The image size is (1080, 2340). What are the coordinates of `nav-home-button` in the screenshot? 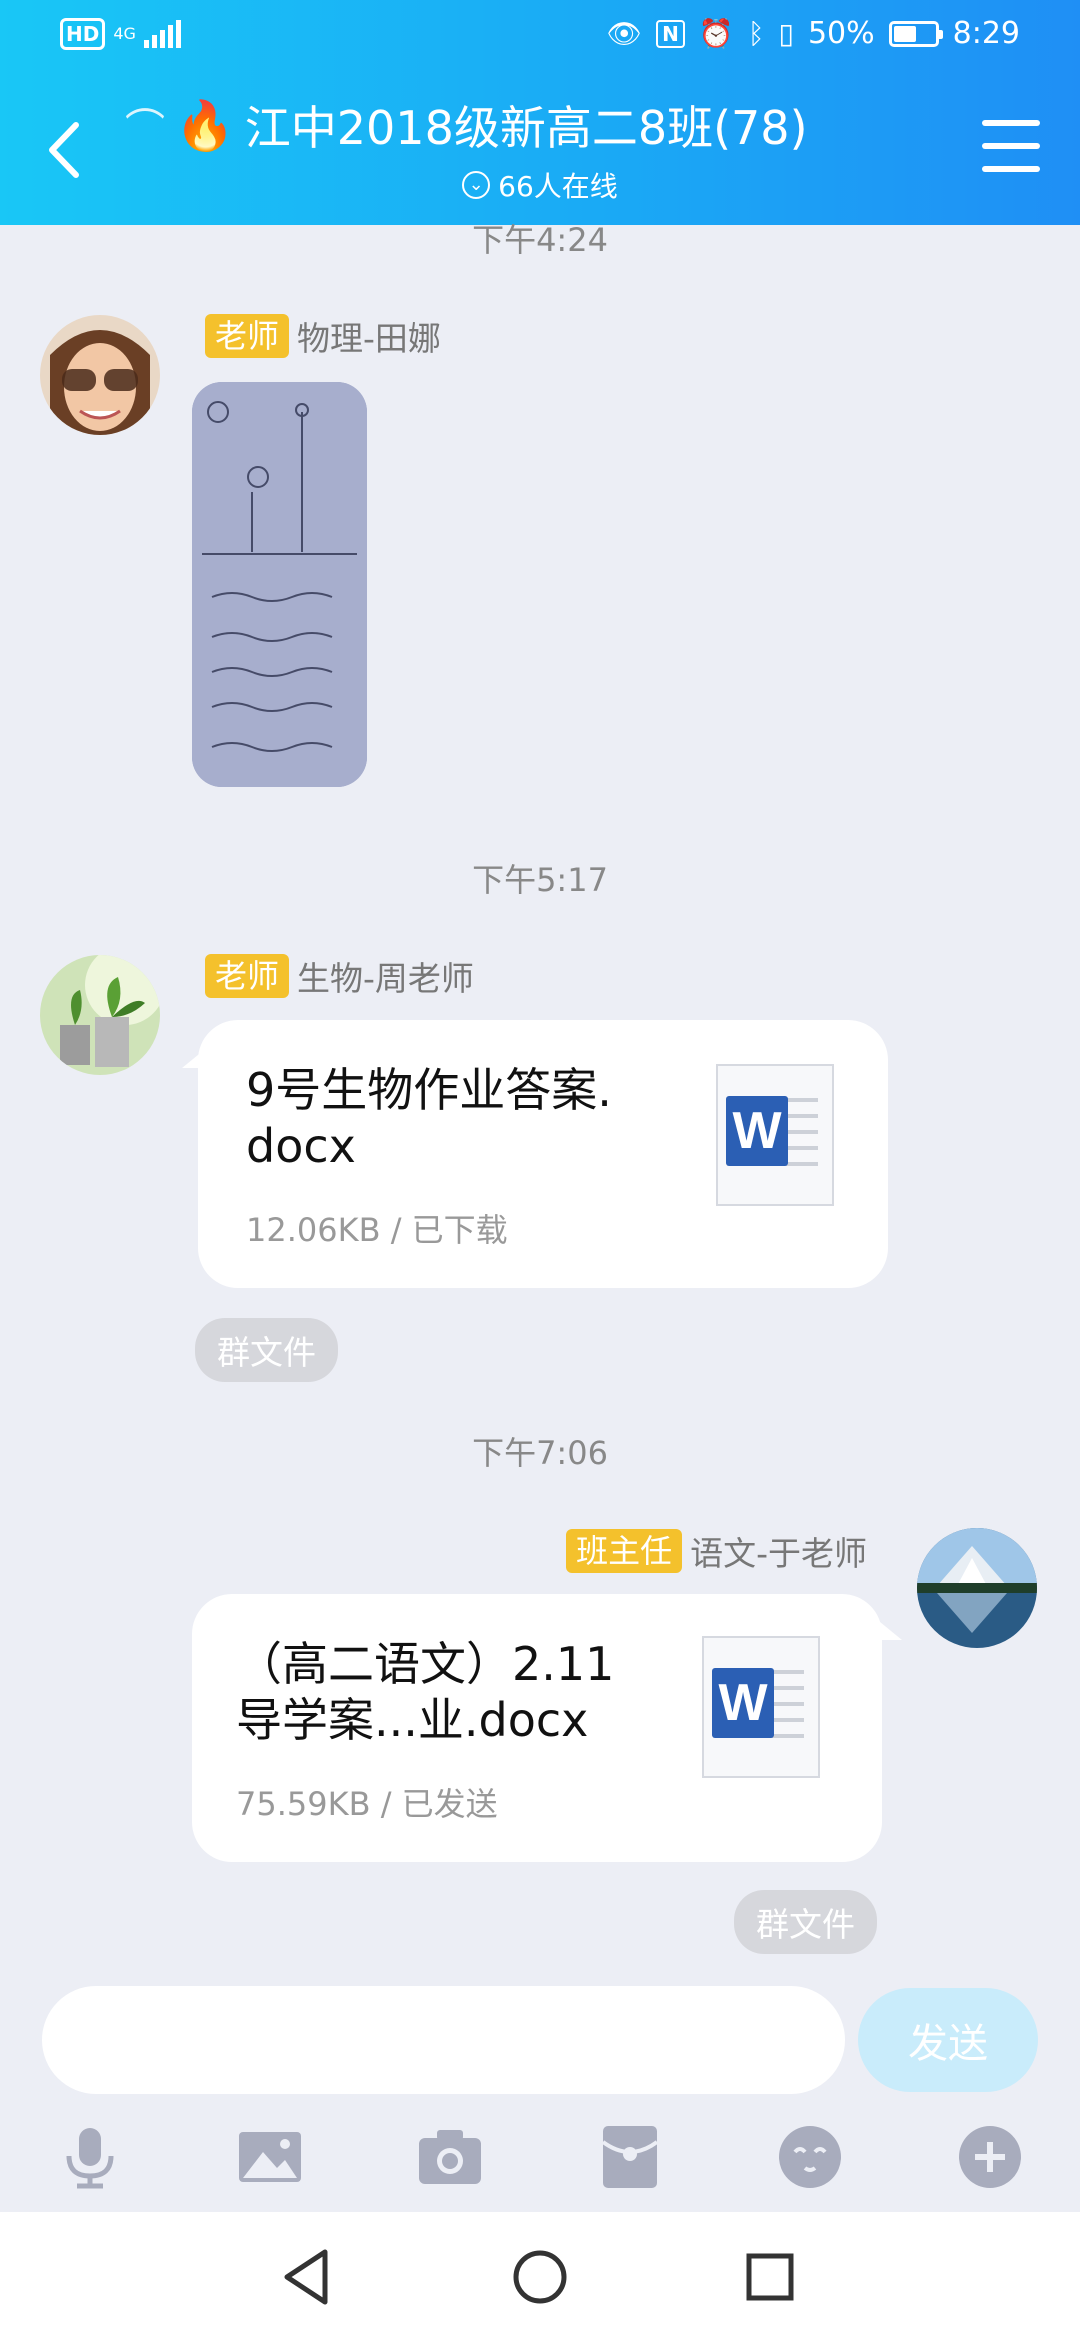 It's located at (540, 2277).